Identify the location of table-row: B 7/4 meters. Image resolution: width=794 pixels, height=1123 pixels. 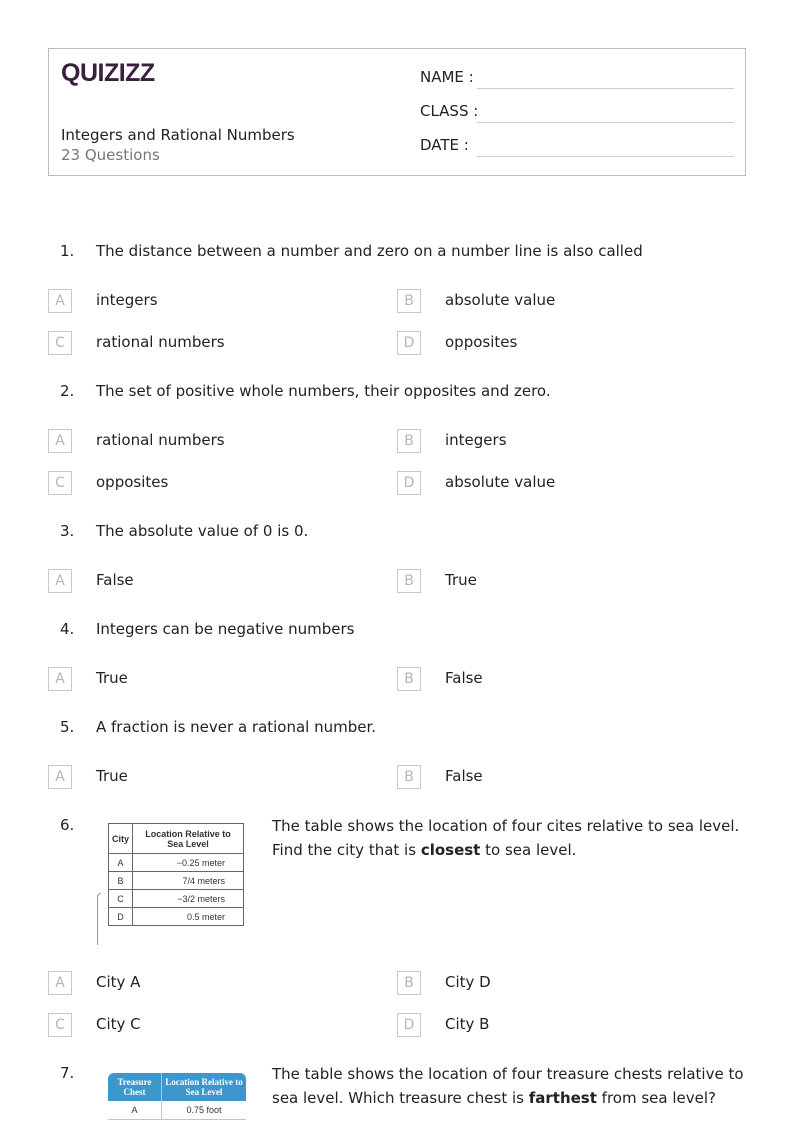
(175, 880).